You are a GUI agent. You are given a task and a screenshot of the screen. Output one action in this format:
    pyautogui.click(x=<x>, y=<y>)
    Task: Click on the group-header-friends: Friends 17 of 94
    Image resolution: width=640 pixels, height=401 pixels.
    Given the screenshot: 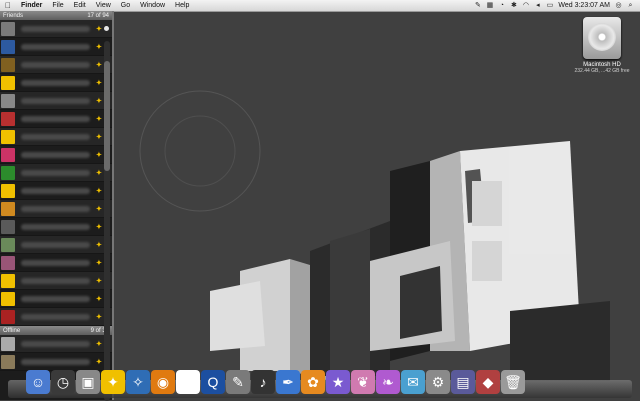 What is the action you would take?
    pyautogui.click(x=56, y=15)
    